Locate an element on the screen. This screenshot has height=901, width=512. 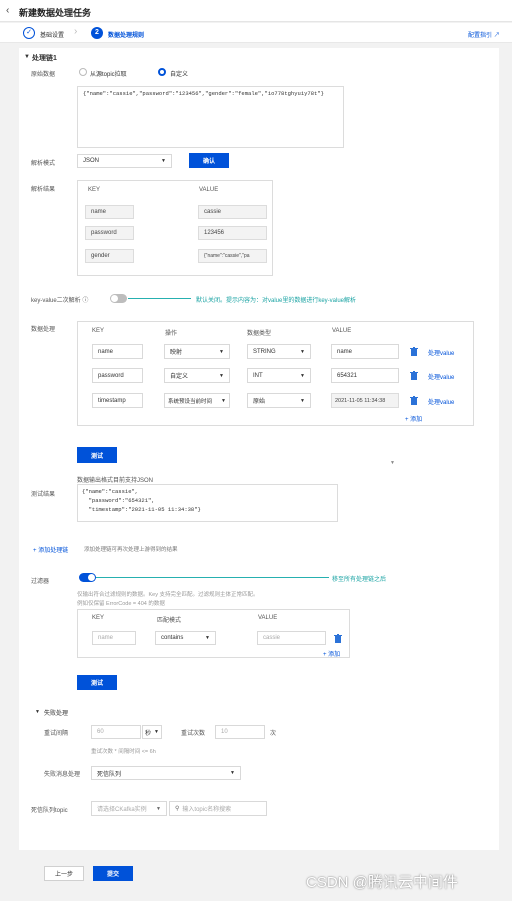
retry-unit-select: 秒 ▼ is located at coordinates (152, 732).